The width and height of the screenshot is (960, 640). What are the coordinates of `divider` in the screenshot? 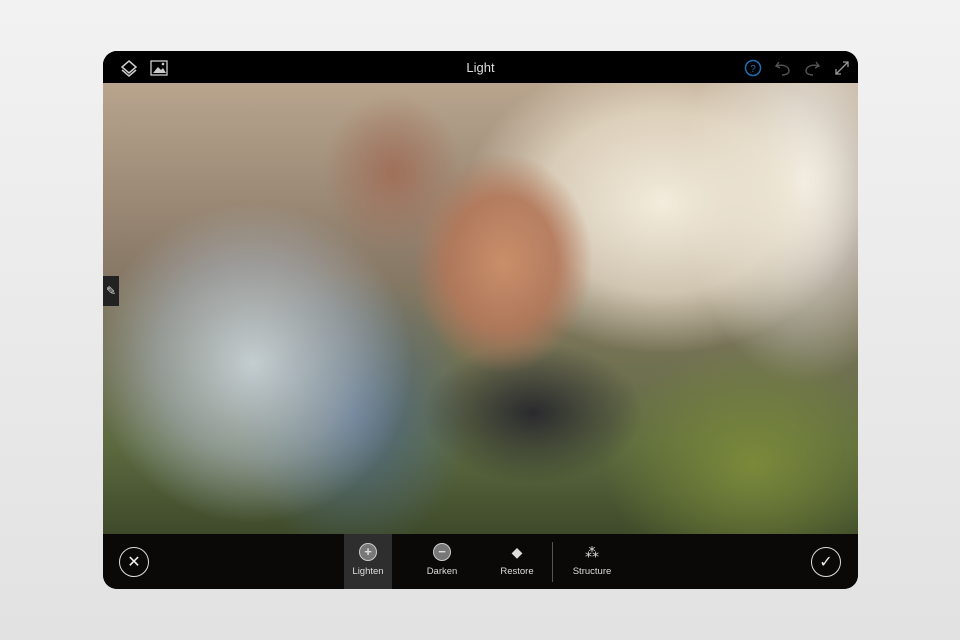 It's located at (552, 562).